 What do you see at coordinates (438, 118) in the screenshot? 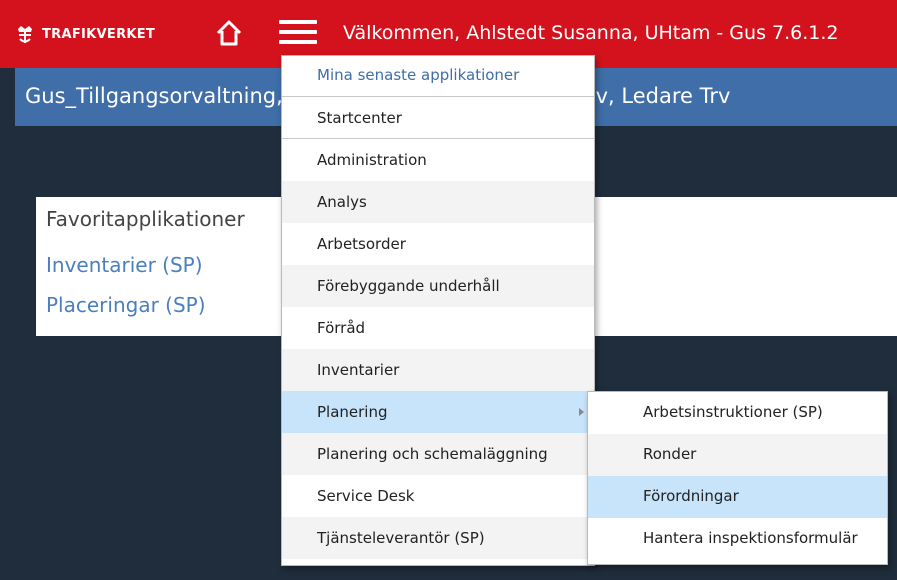
I see `menu-item-startcenter: Startcenter` at bounding box center [438, 118].